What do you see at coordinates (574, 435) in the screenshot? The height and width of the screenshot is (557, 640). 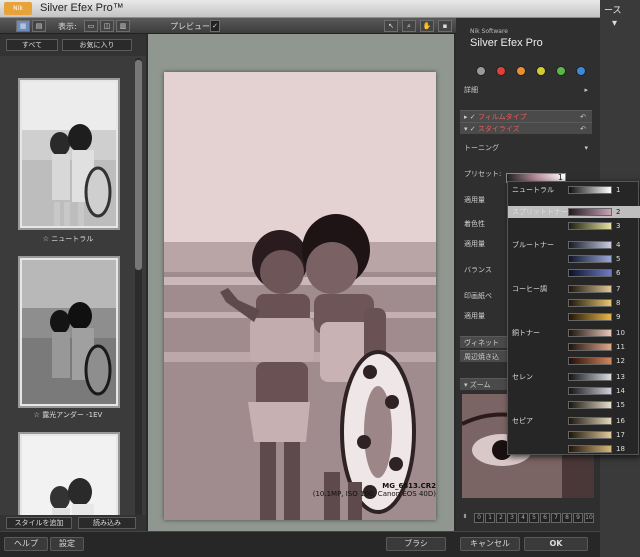 I see `toning-preset-option: 17` at bounding box center [574, 435].